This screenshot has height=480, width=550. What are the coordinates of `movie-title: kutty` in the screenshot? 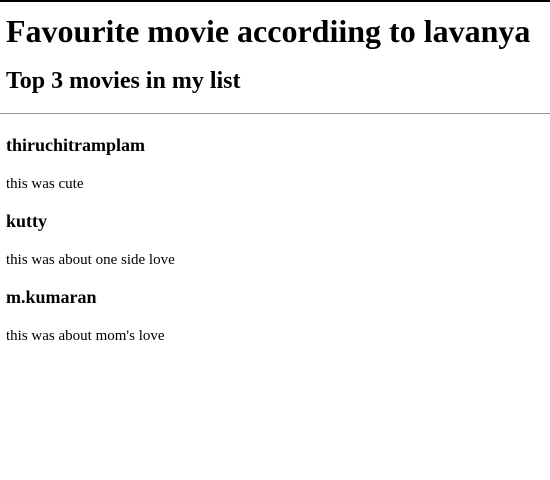 It's located at (27, 221).